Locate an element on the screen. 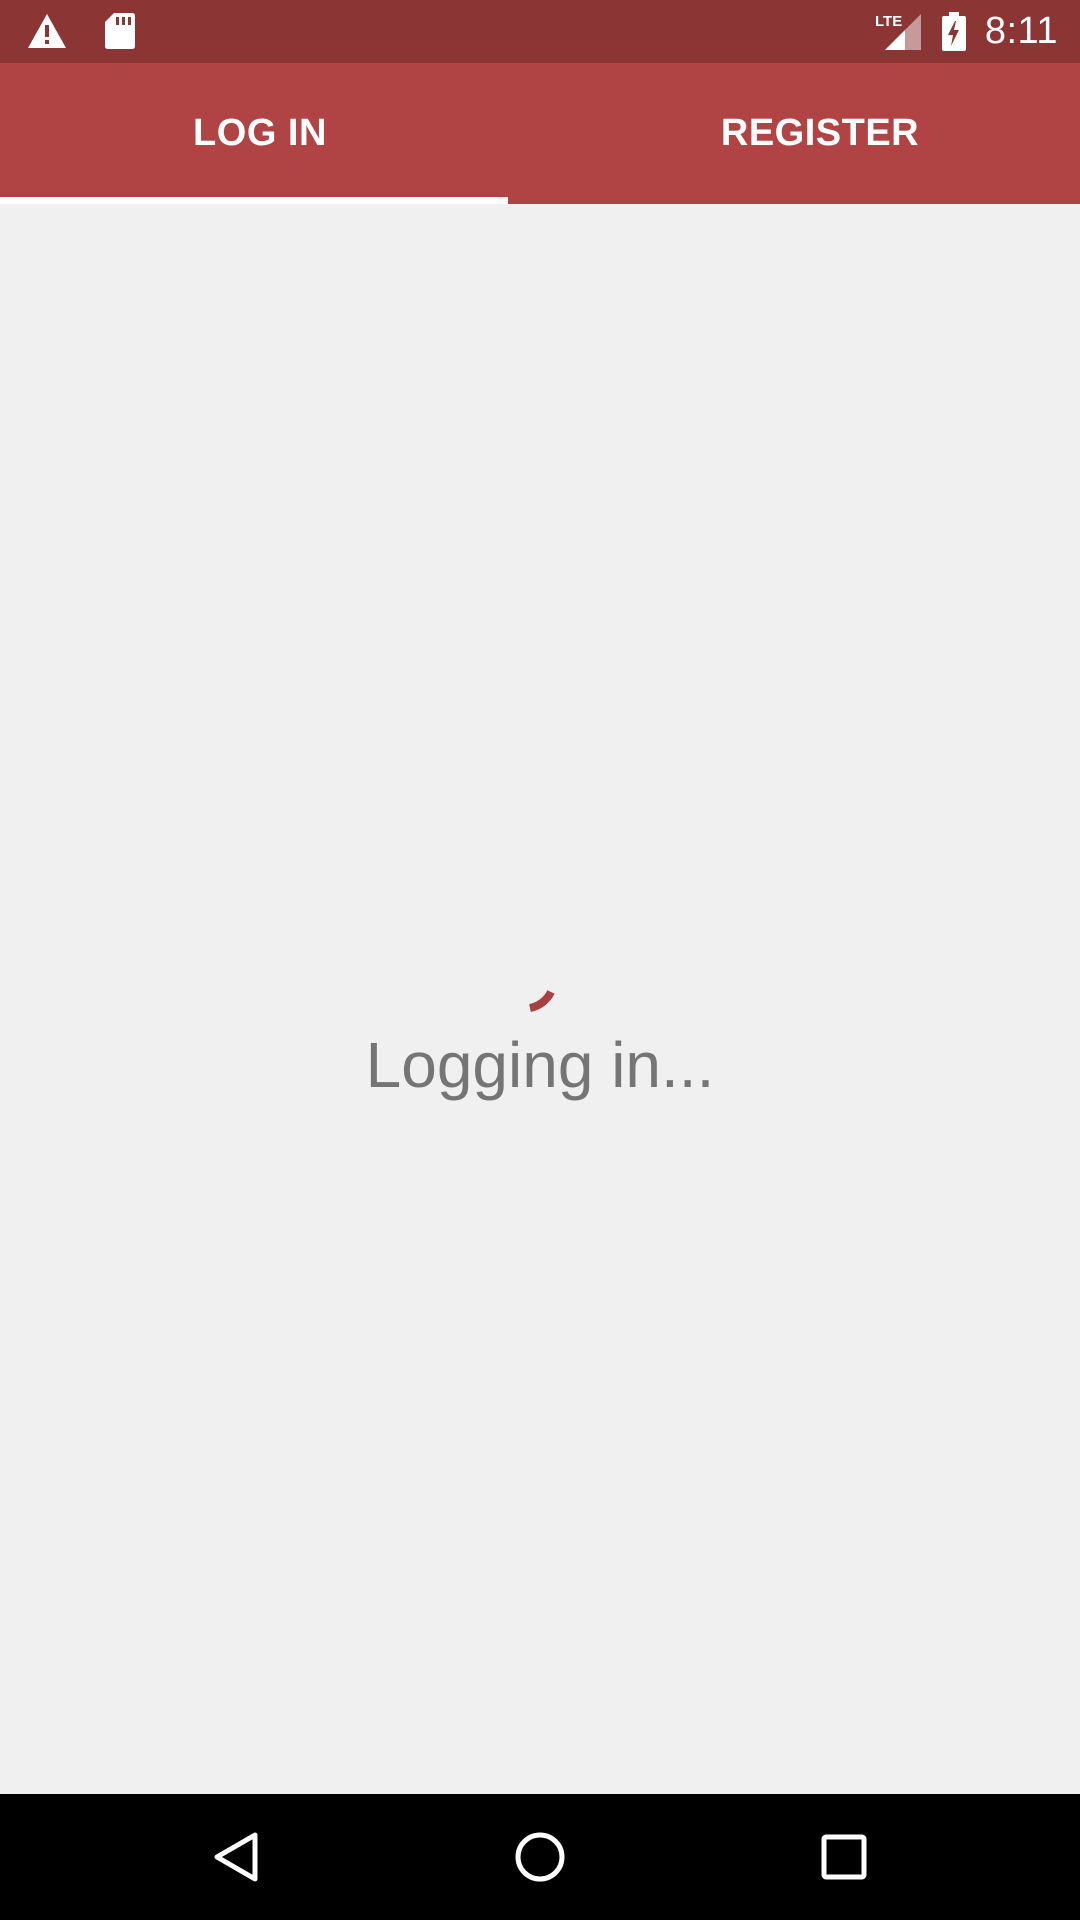 This screenshot has width=1080, height=1920. status-left-icons is located at coordinates (81, 31).